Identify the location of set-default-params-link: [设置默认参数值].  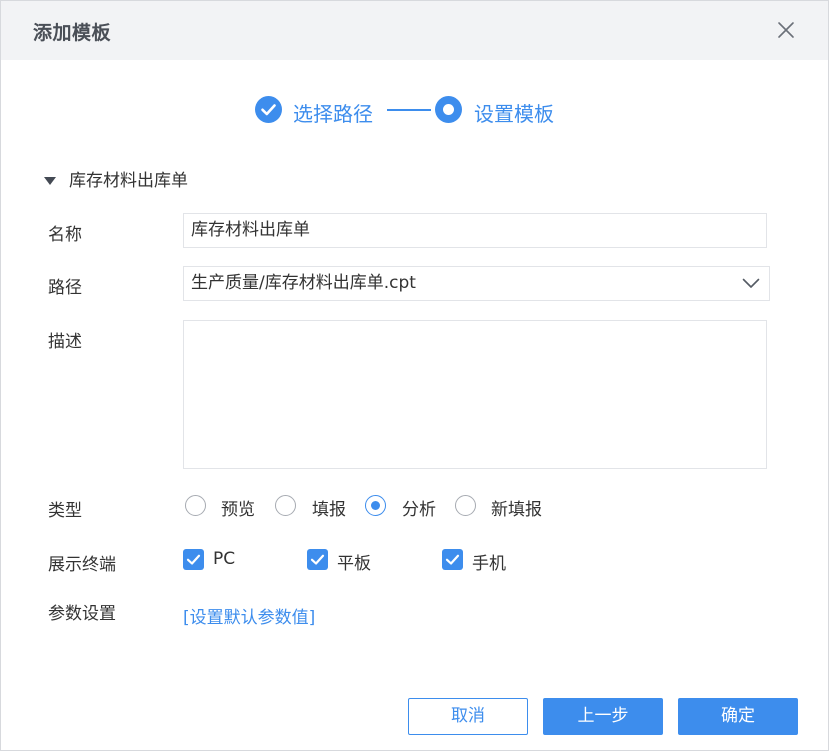
(249, 615).